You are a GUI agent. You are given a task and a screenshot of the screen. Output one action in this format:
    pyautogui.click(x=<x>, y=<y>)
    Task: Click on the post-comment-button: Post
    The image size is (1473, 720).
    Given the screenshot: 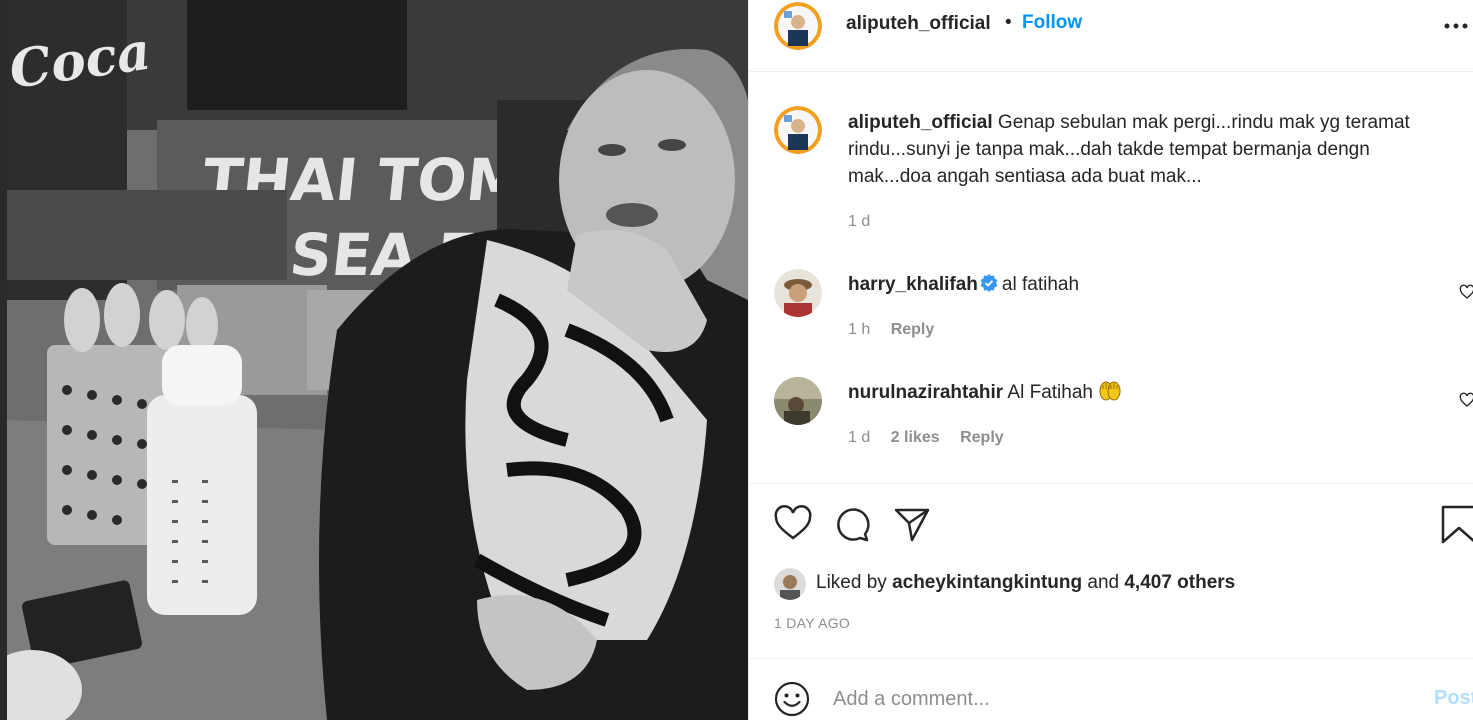 What is the action you would take?
    pyautogui.click(x=1453, y=698)
    